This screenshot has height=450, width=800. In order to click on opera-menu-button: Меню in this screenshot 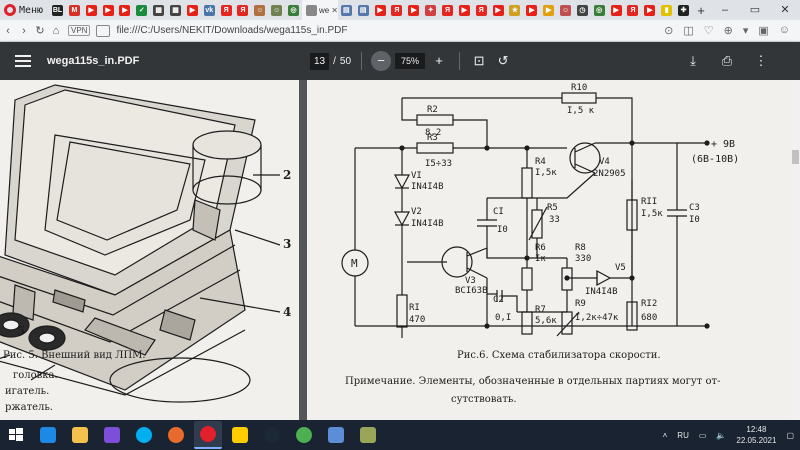, I will do `click(24, 10)`.